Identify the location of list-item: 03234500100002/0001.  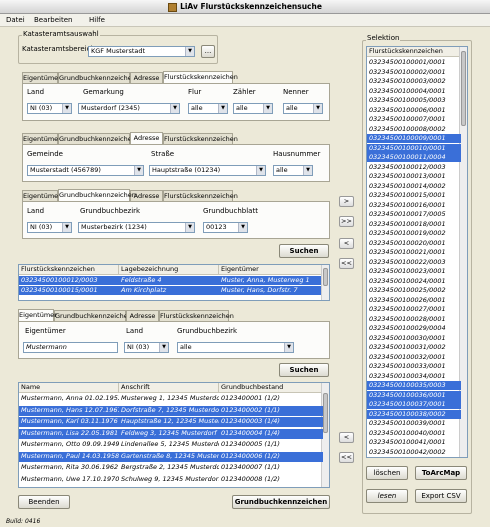
(414, 72).